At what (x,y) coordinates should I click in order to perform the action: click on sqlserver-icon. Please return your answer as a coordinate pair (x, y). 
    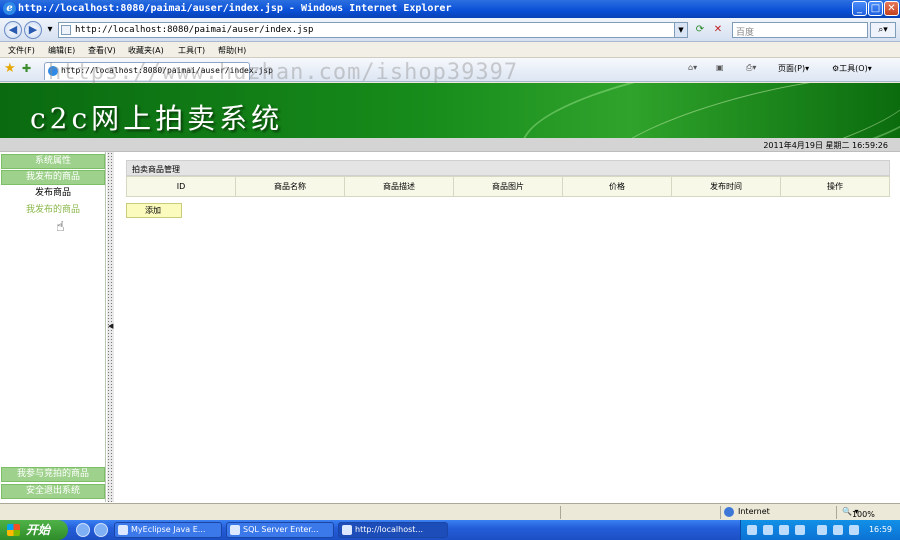
    Looking at the image, I should click on (235, 530).